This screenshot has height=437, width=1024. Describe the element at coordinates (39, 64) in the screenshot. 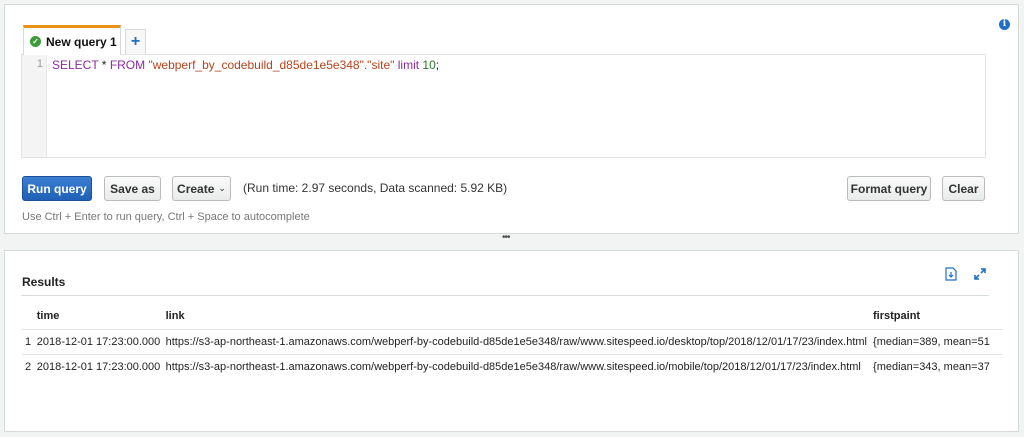

I see `line-number: 1` at that location.